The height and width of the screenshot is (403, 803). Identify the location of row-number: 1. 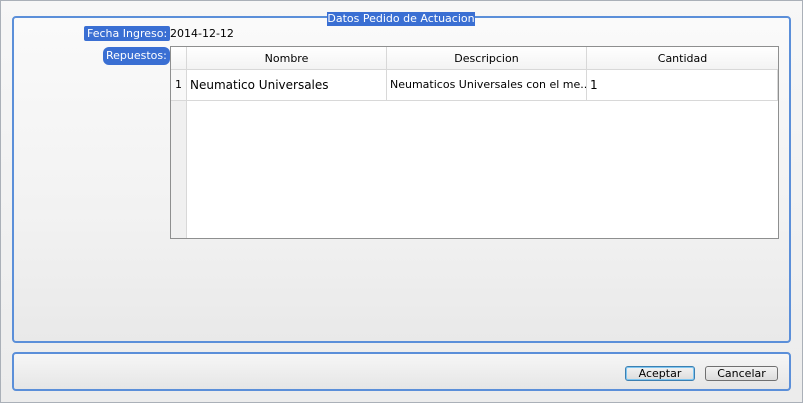
(178, 85).